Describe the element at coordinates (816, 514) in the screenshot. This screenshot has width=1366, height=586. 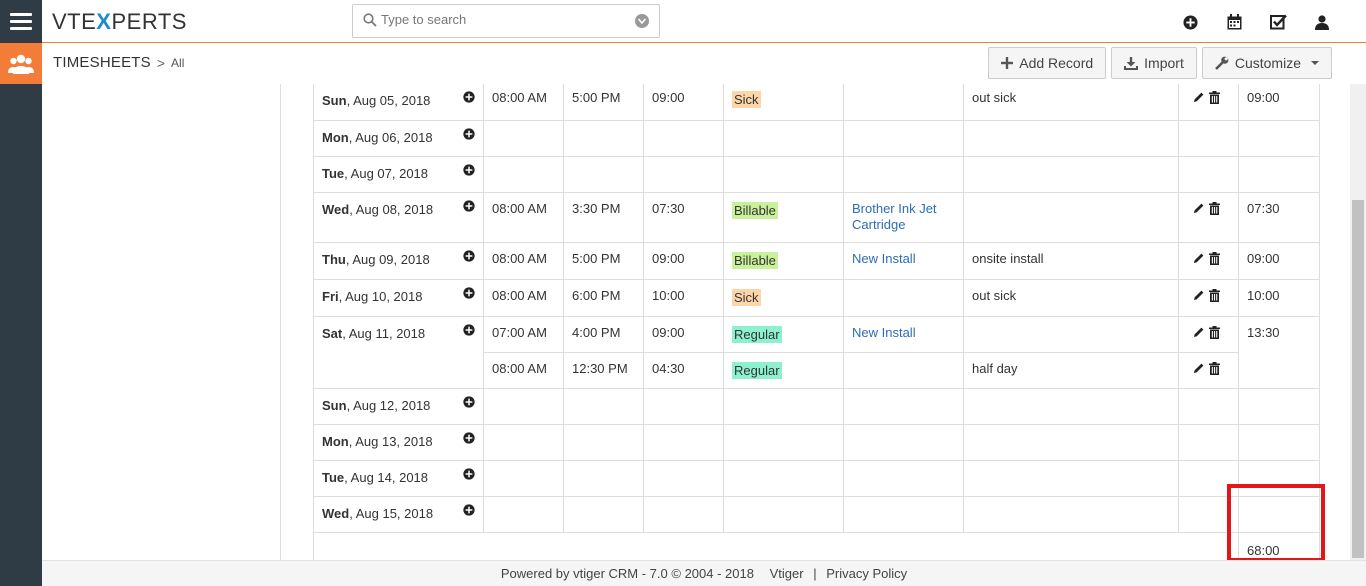
I see `day-row: Wed, Aug 15, 2018` at that location.